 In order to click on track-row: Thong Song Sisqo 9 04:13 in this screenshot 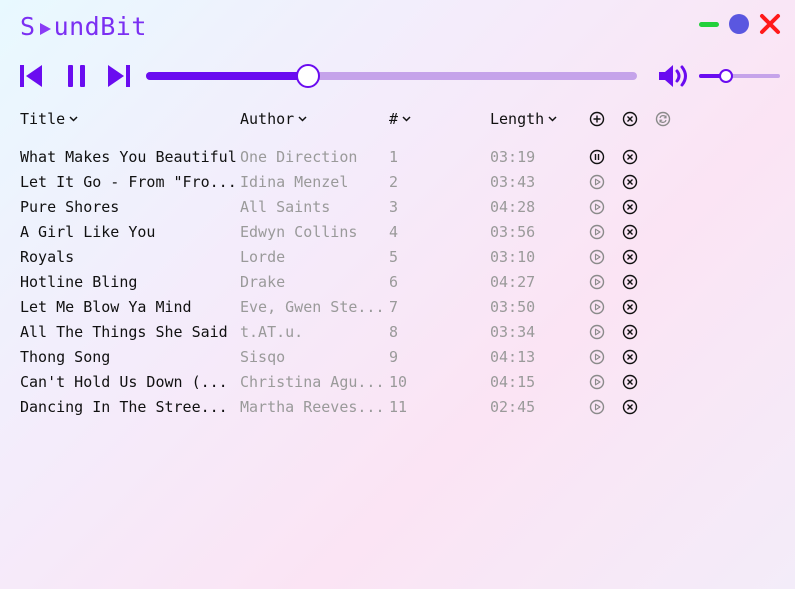, I will do `click(397, 358)`.